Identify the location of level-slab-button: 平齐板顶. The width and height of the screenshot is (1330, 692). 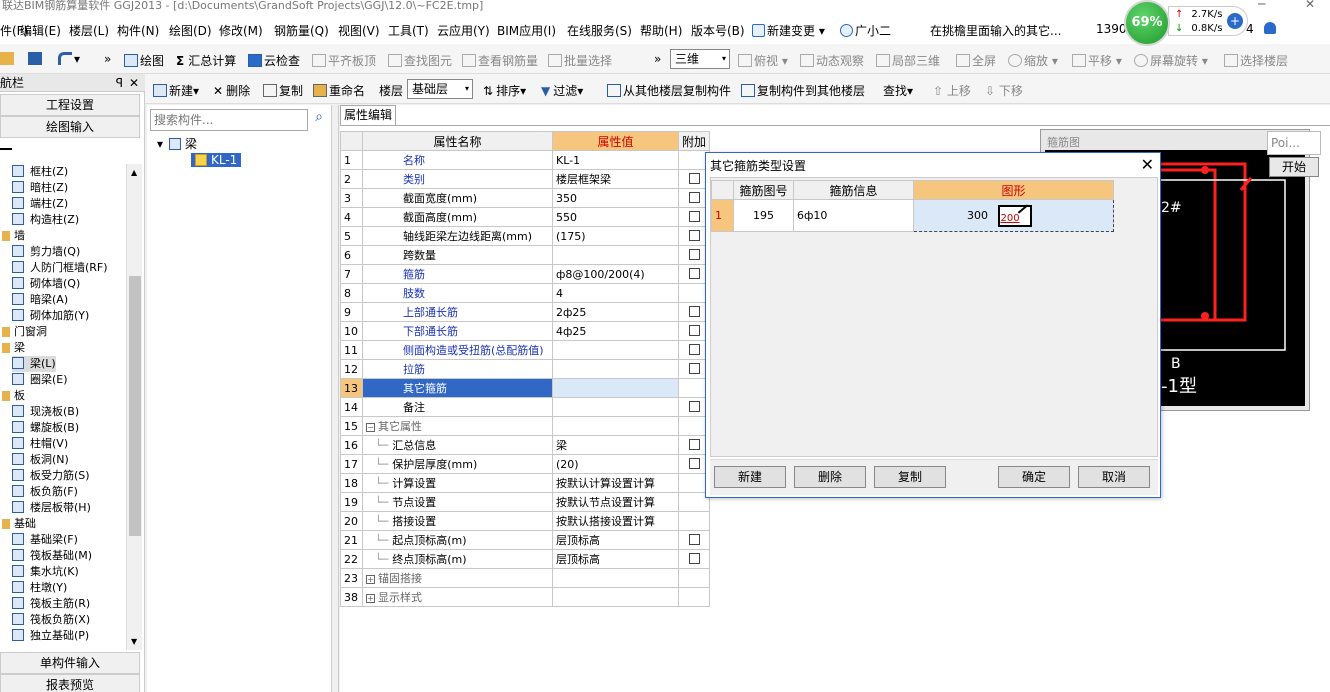
(344, 60).